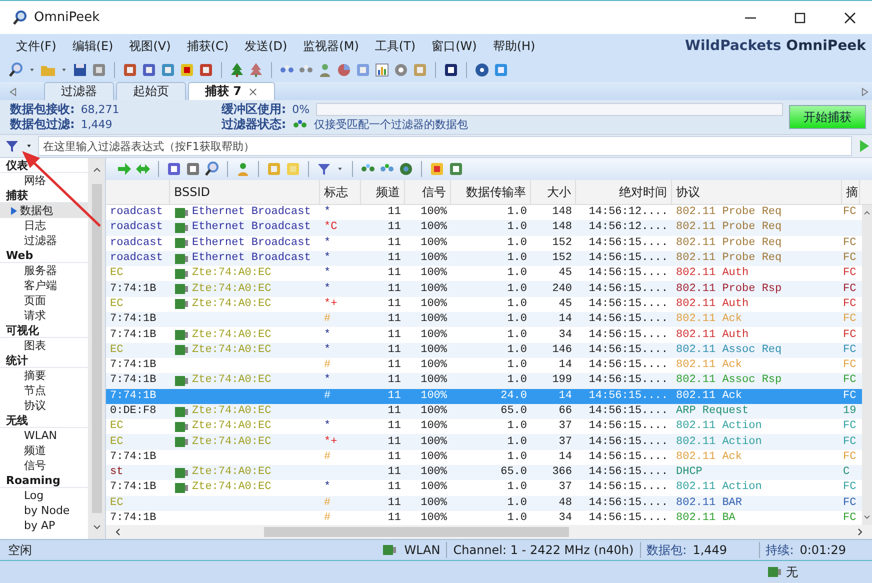  Describe the element at coordinates (44, 255) in the screenshot. I see `sidebar-heading: Web` at that location.